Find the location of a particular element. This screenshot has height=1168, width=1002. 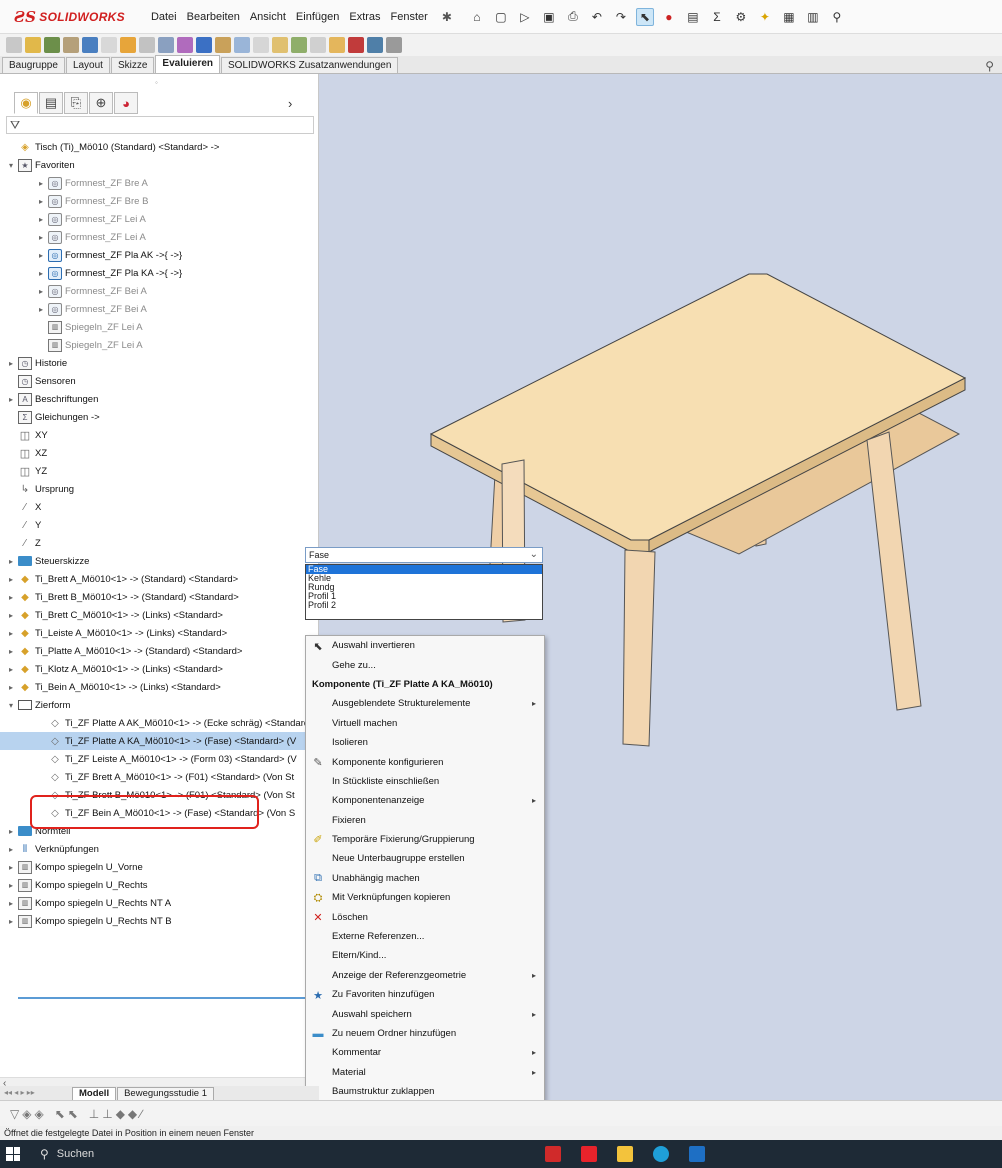

context-menu-item: Anzeige der Referenzgeometrie ▸ is located at coordinates (425, 975).